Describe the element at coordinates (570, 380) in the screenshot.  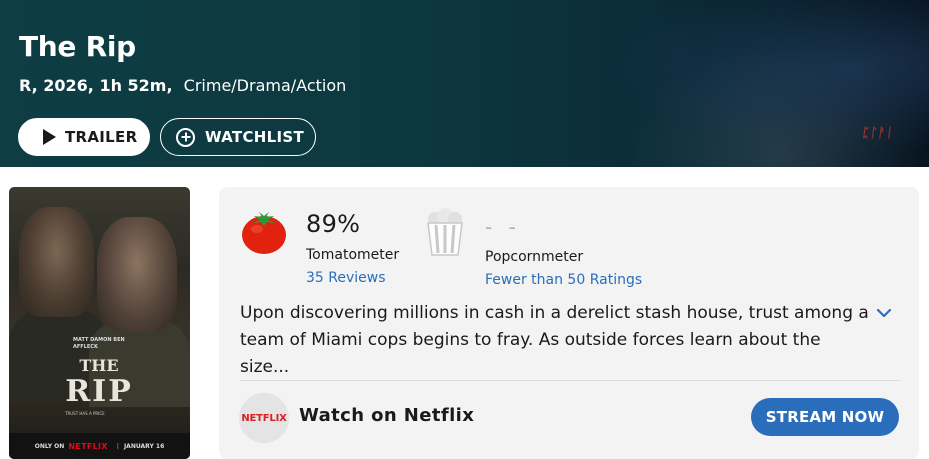
I see `divider` at that location.